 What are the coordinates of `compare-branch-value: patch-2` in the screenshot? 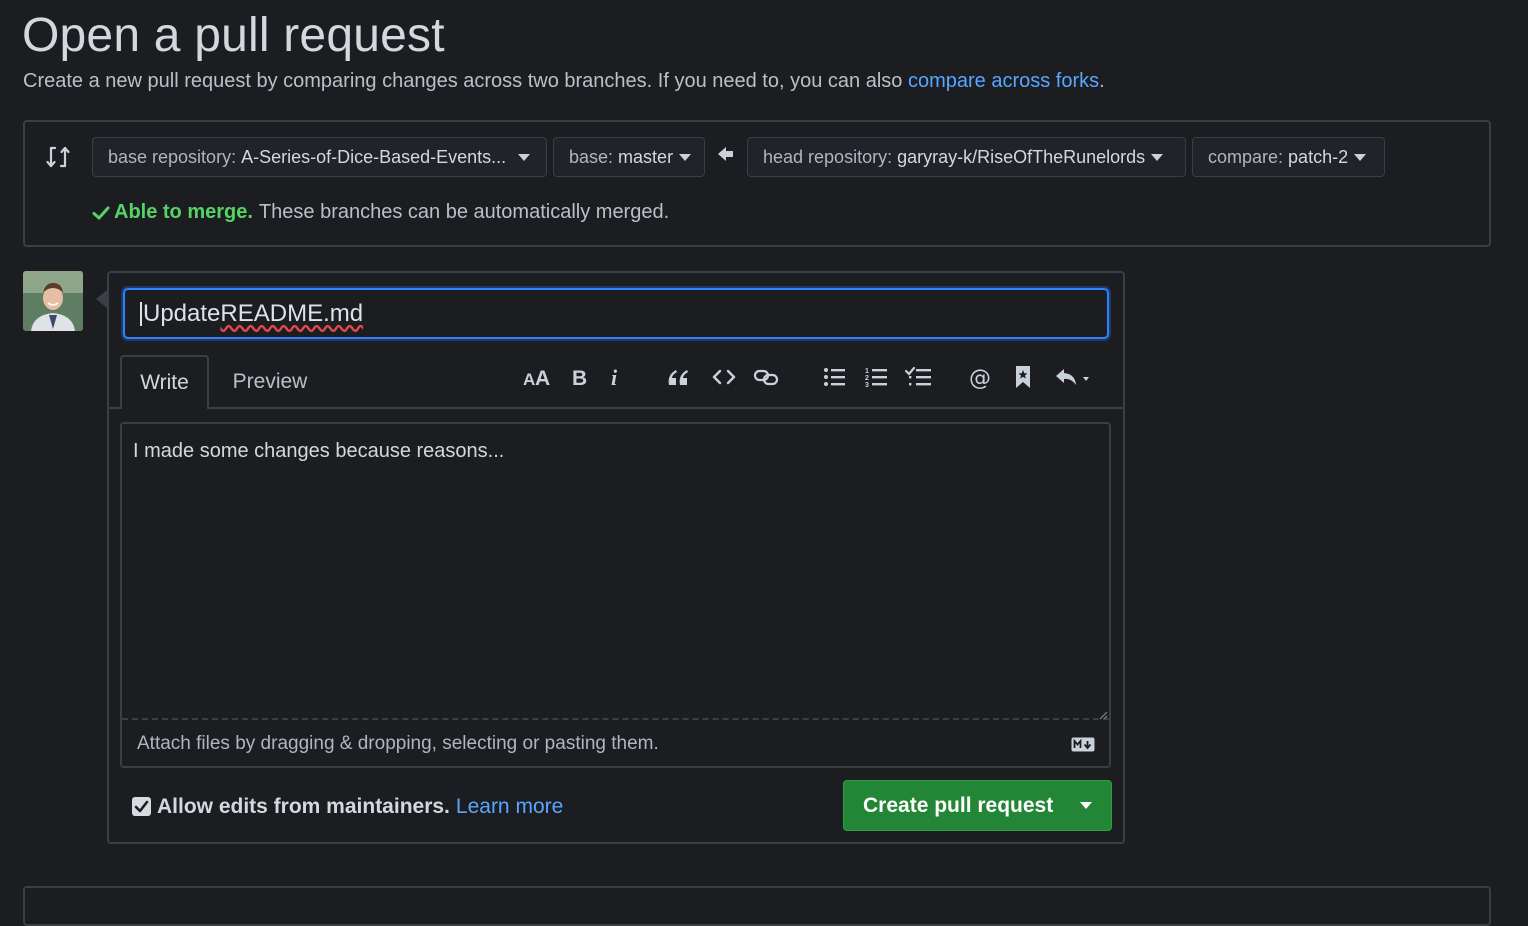 It's located at (1318, 156).